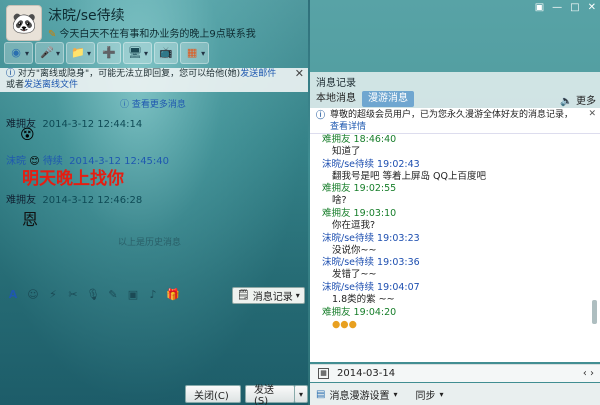  What do you see at coordinates (455, 81) in the screenshot?
I see `history-title: 消息记录` at bounding box center [455, 81].